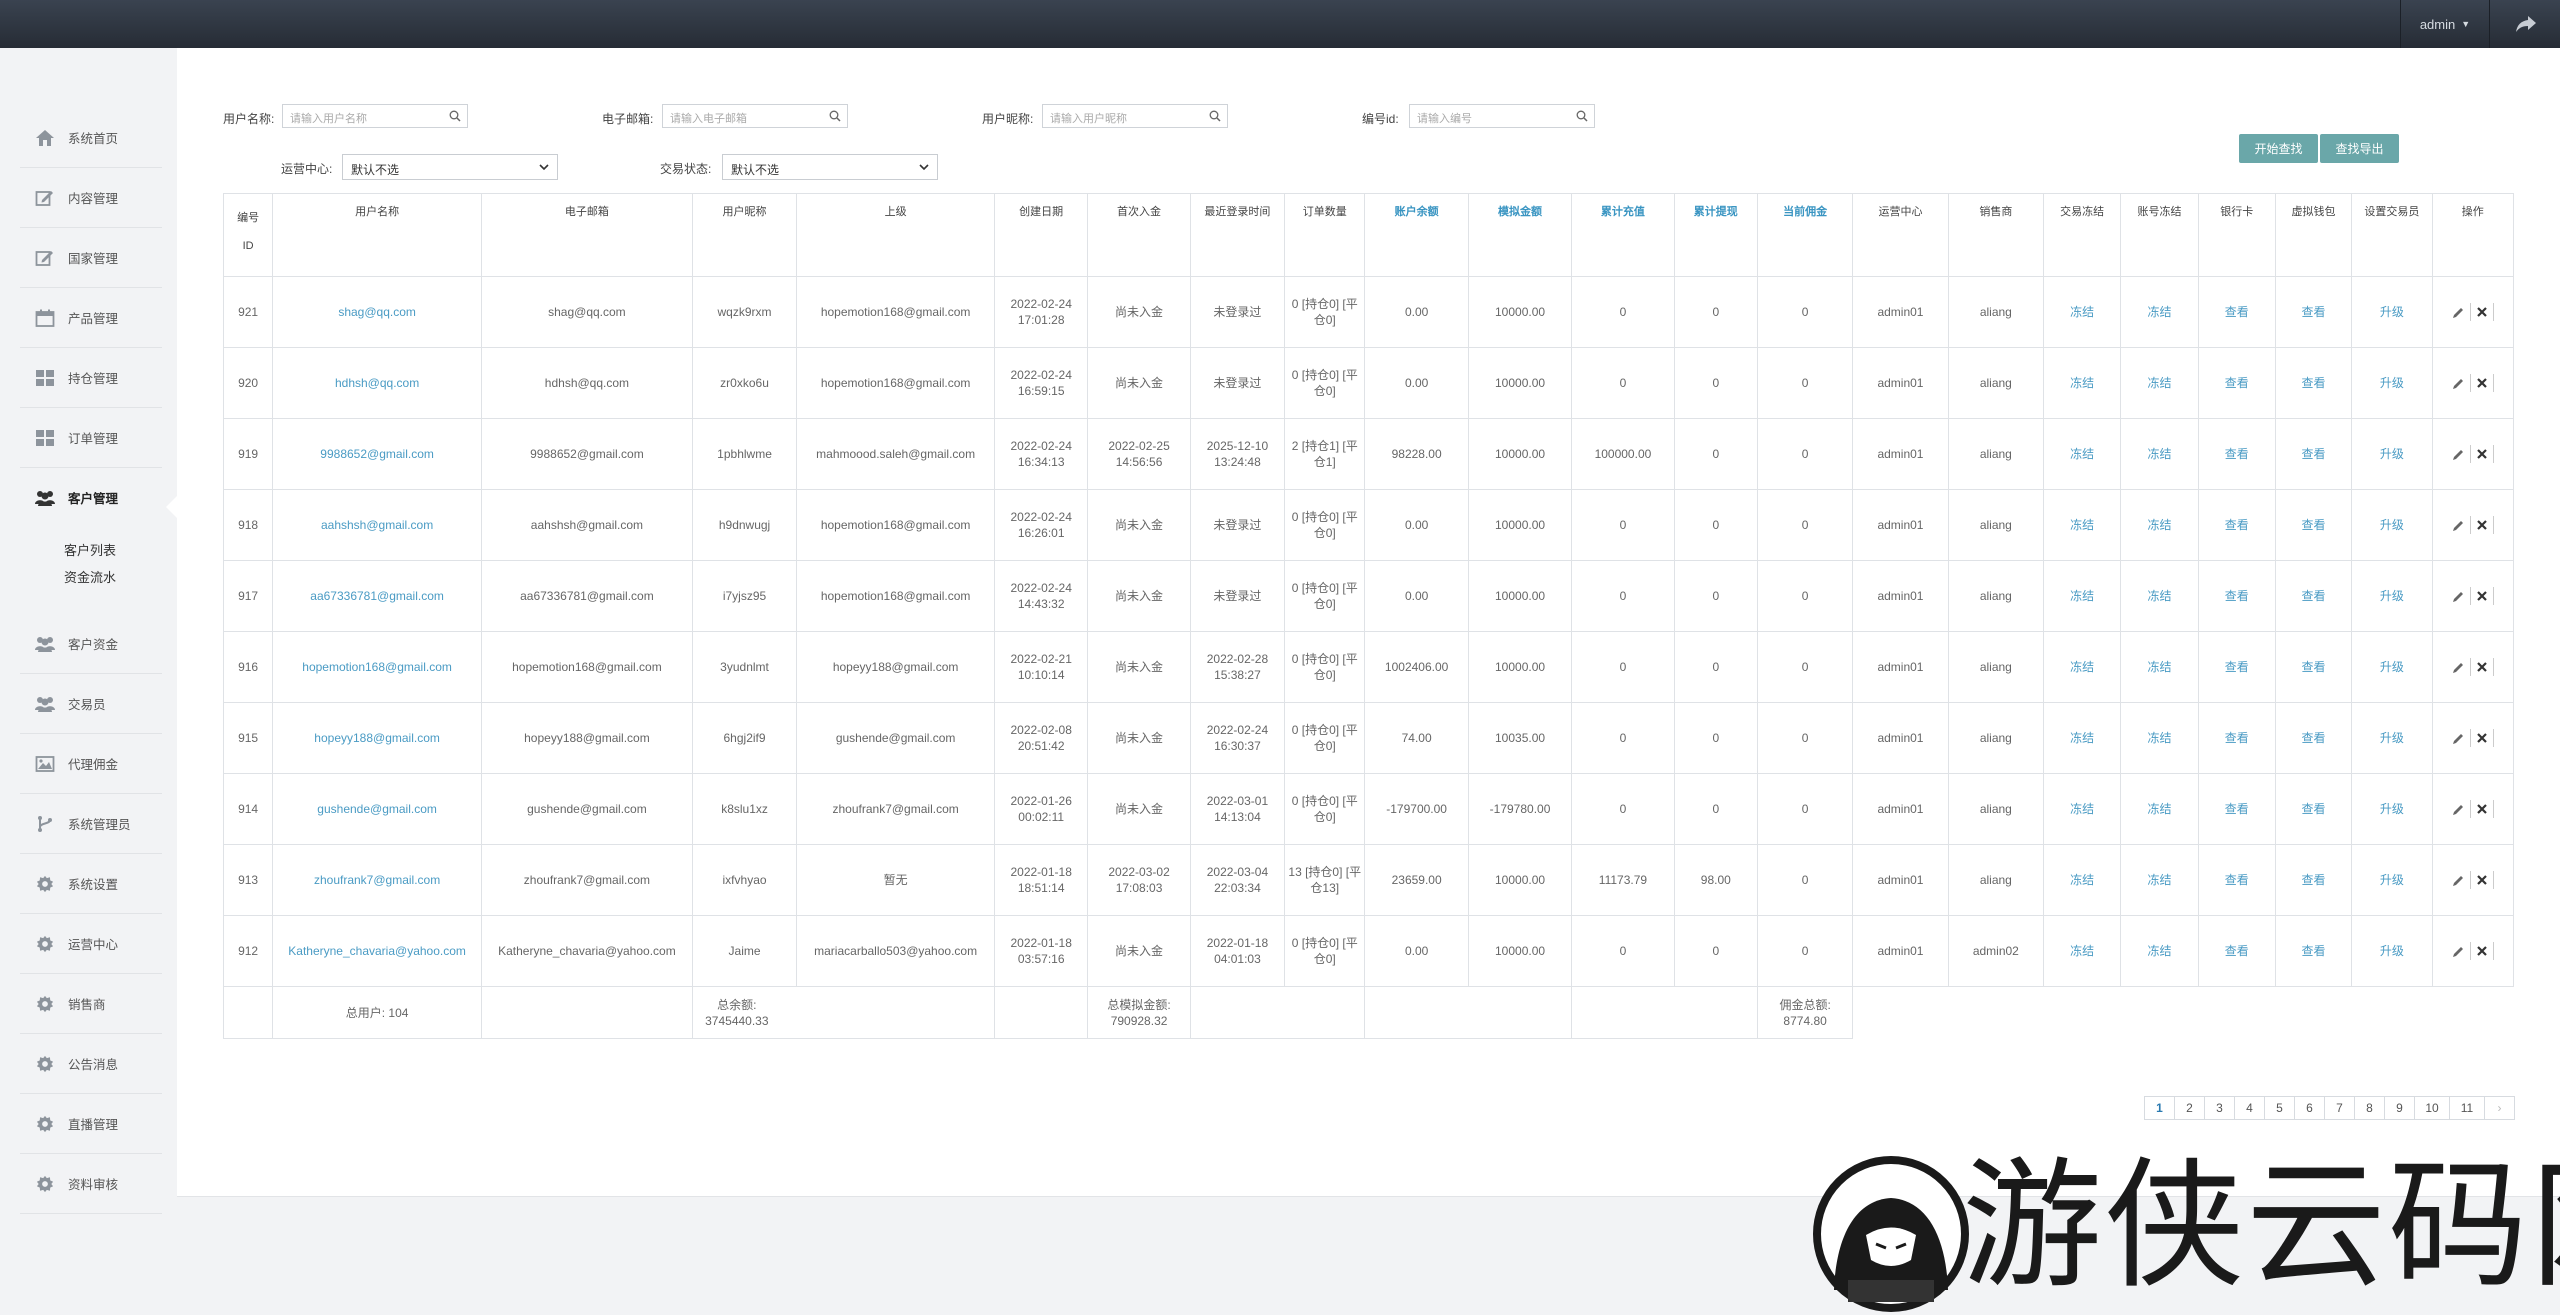  Describe the element at coordinates (91, 138) in the screenshot. I see `sidebar-item-1: 系统首页` at that location.